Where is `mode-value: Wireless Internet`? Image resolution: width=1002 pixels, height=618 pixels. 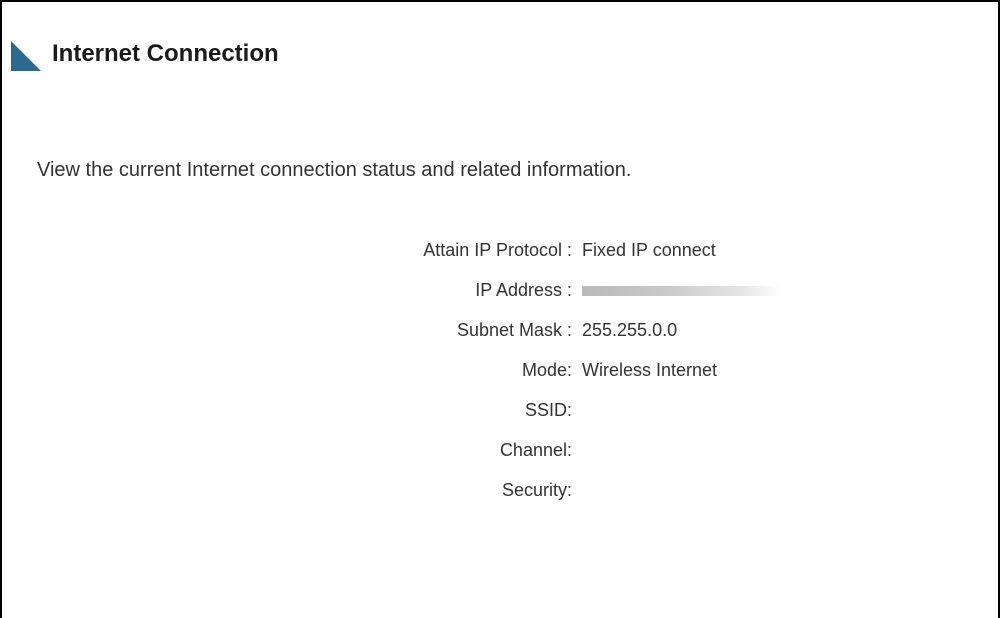 mode-value: Wireless Internet is located at coordinates (650, 370).